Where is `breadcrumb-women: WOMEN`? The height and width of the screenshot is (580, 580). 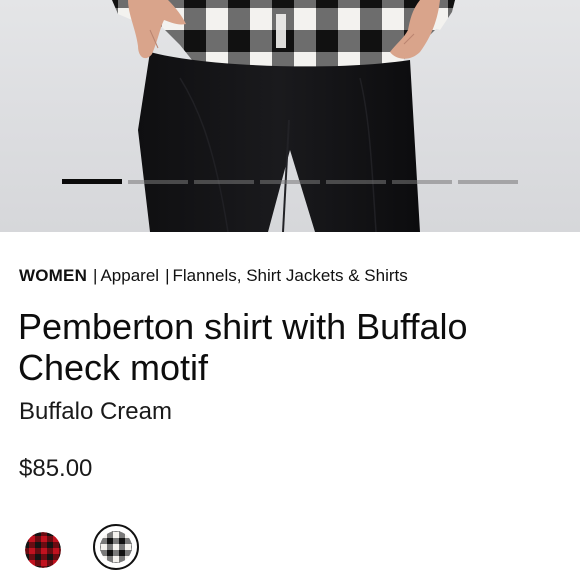
breadcrumb-women: WOMEN is located at coordinates (53, 275).